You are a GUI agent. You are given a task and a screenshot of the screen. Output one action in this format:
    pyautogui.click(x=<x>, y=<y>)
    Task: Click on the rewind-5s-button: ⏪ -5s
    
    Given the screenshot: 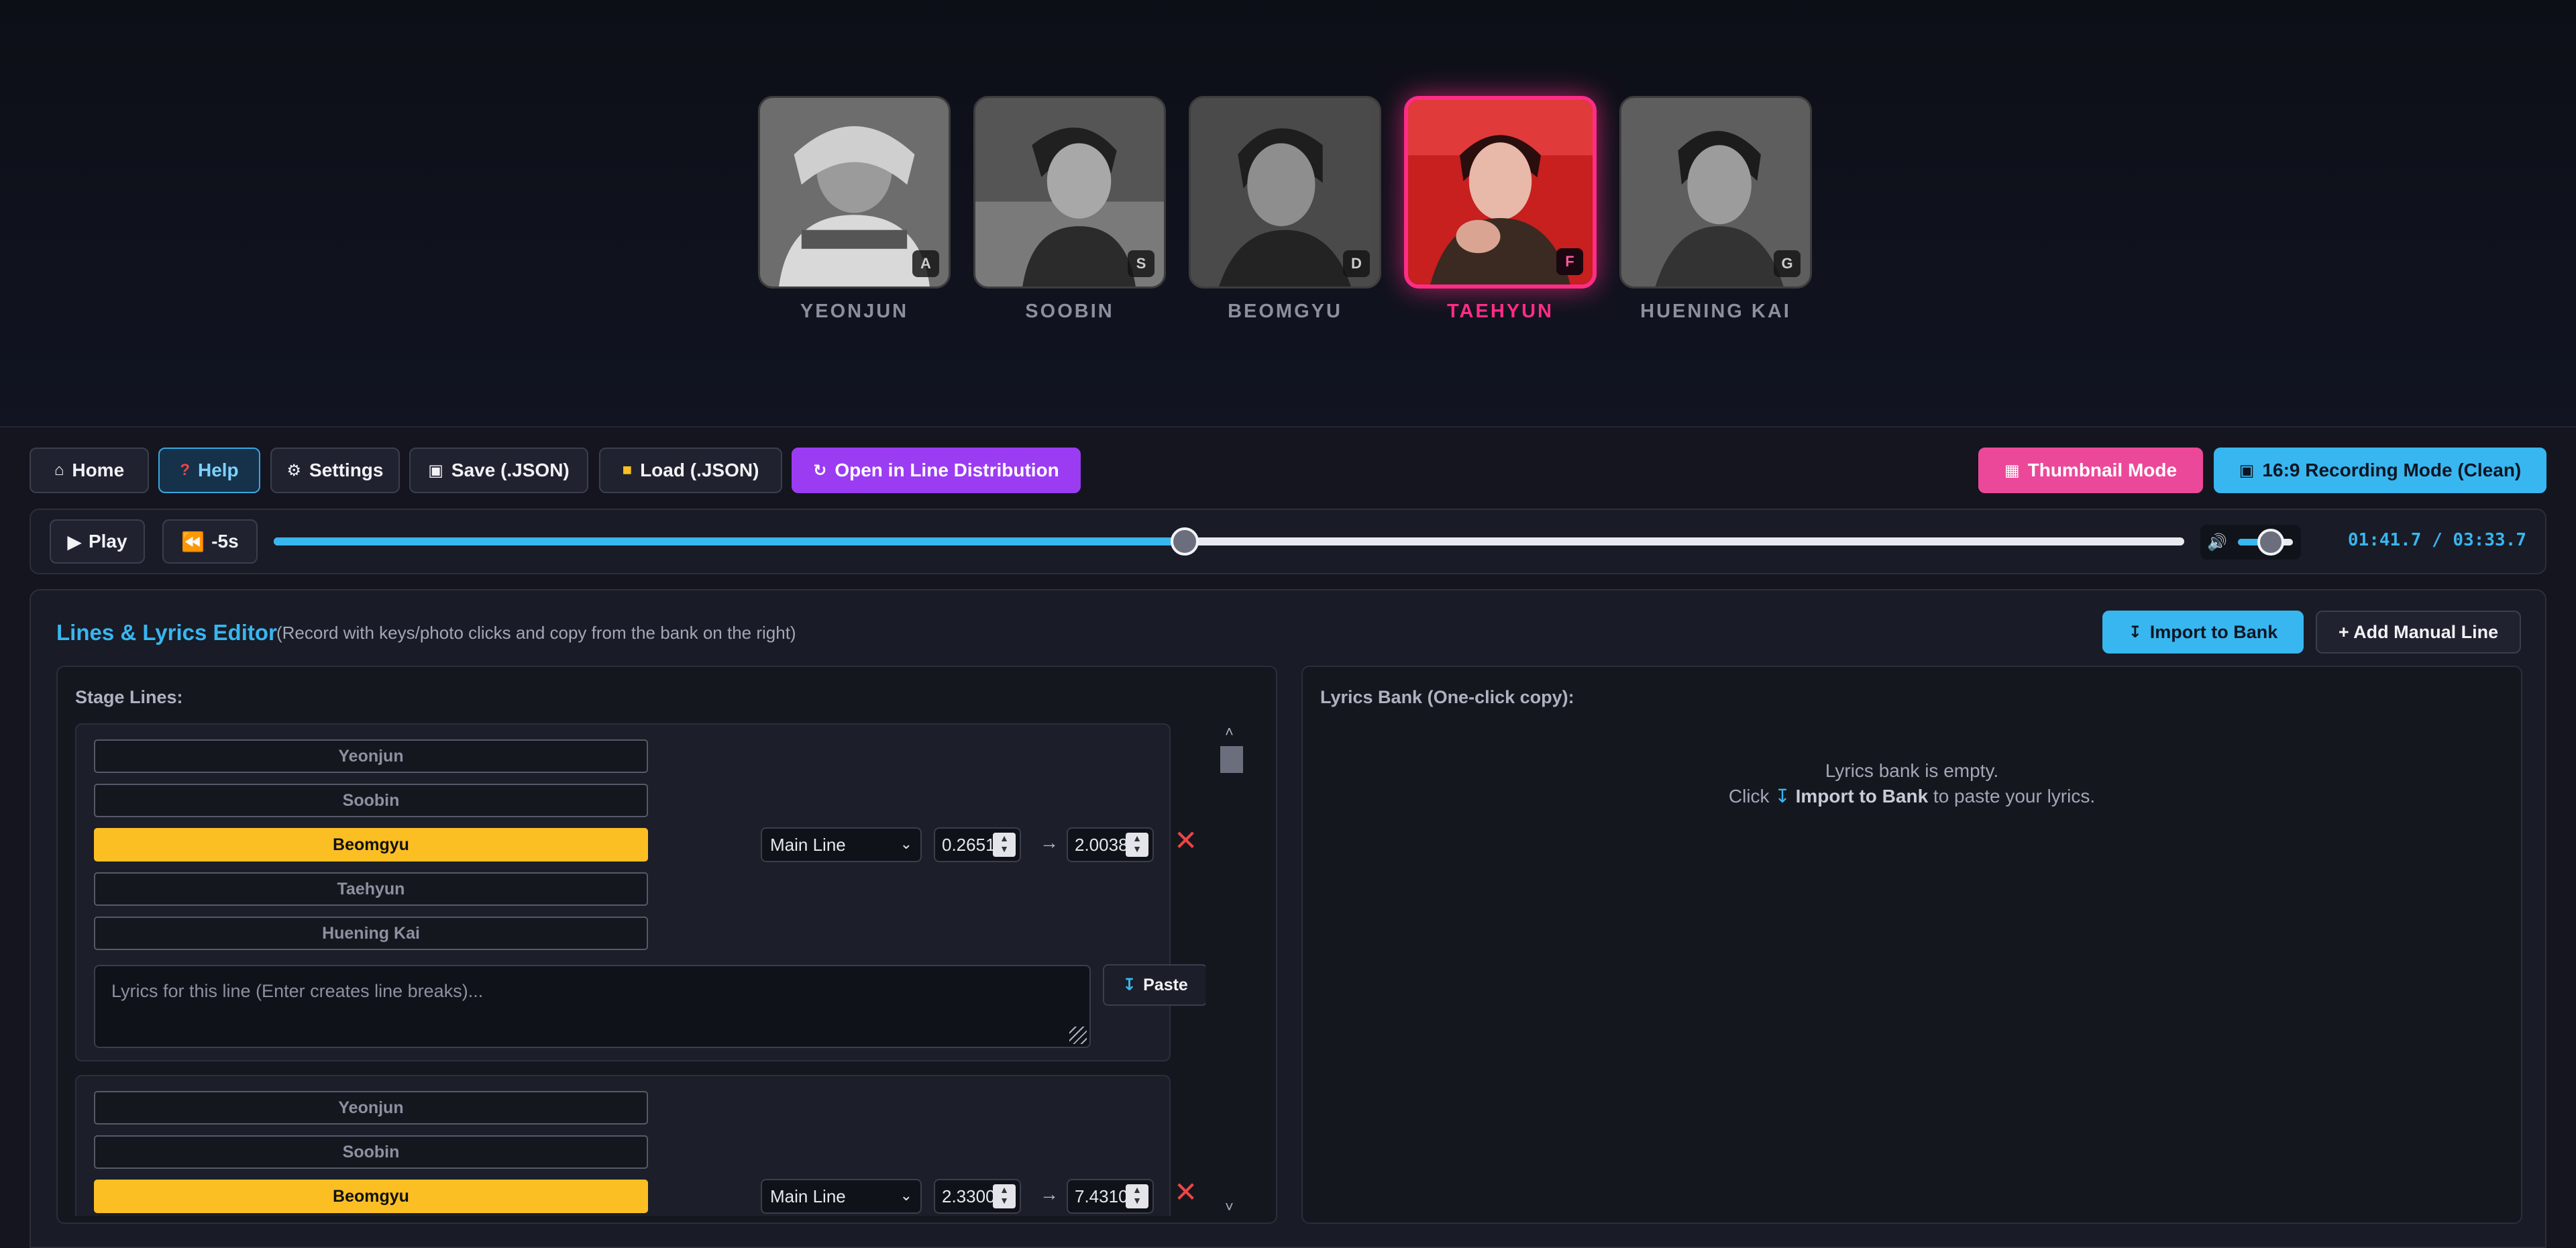 What is the action you would take?
    pyautogui.click(x=210, y=542)
    